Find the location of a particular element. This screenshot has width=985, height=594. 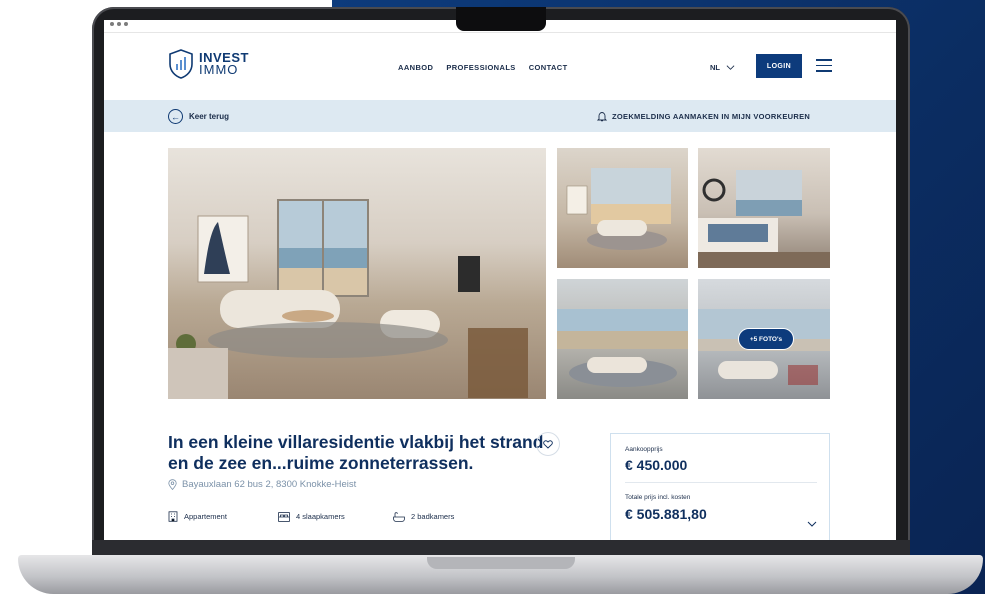

living-room-3-illustration is located at coordinates (622, 348).